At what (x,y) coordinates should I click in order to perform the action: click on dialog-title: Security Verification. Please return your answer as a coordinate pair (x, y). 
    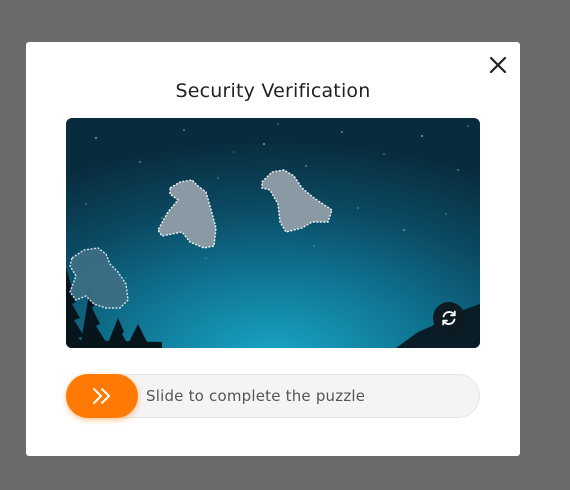
    Looking at the image, I should click on (273, 91).